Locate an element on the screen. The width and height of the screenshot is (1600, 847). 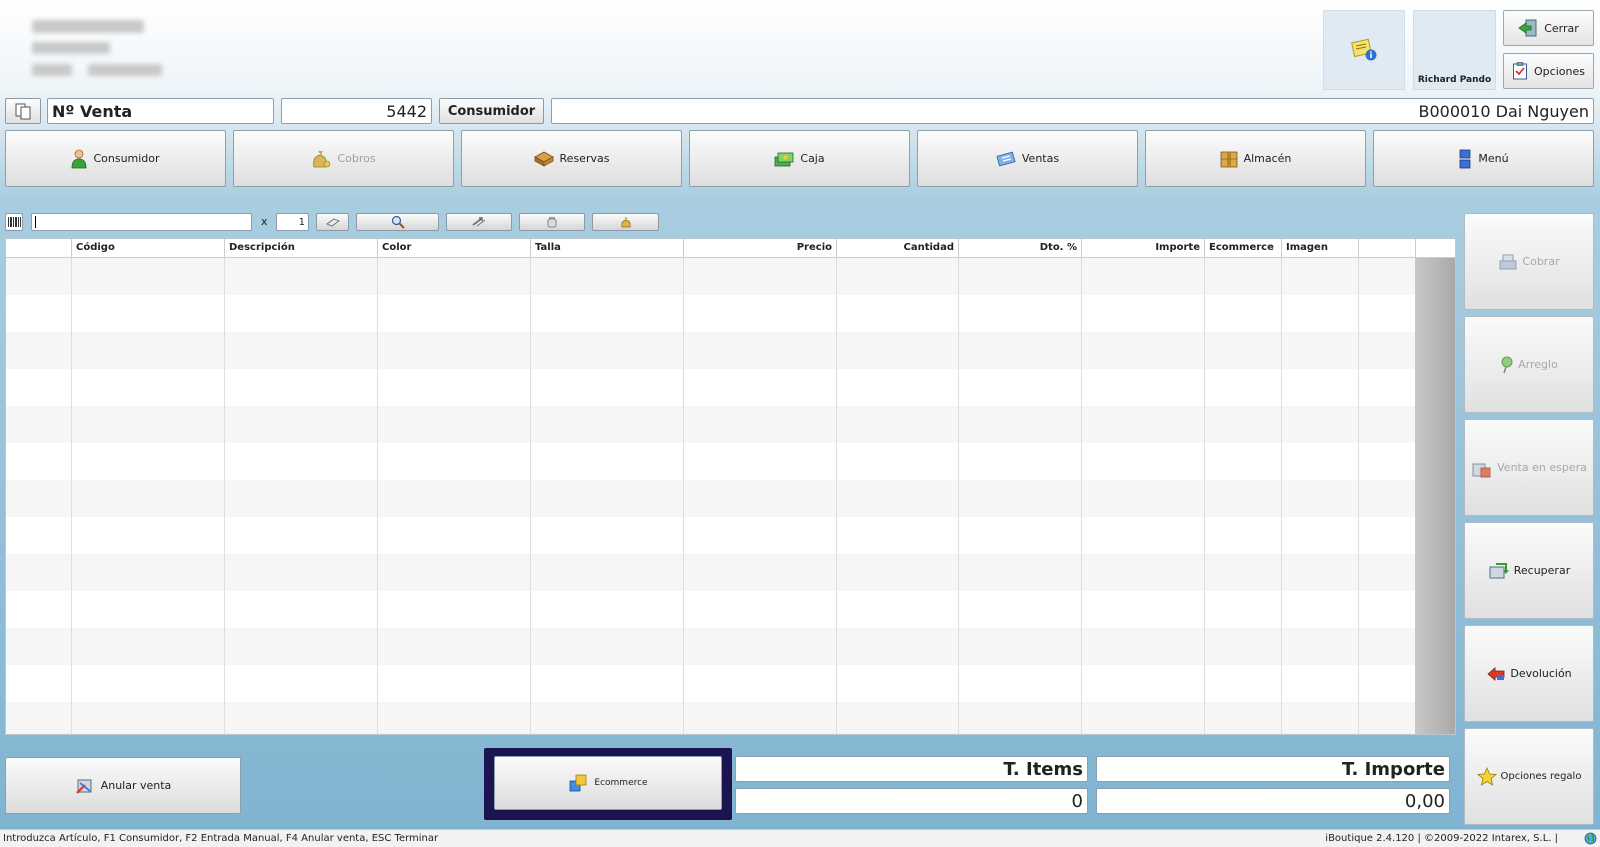
nav-almacen-button: Almacén is located at coordinates (1255, 158).